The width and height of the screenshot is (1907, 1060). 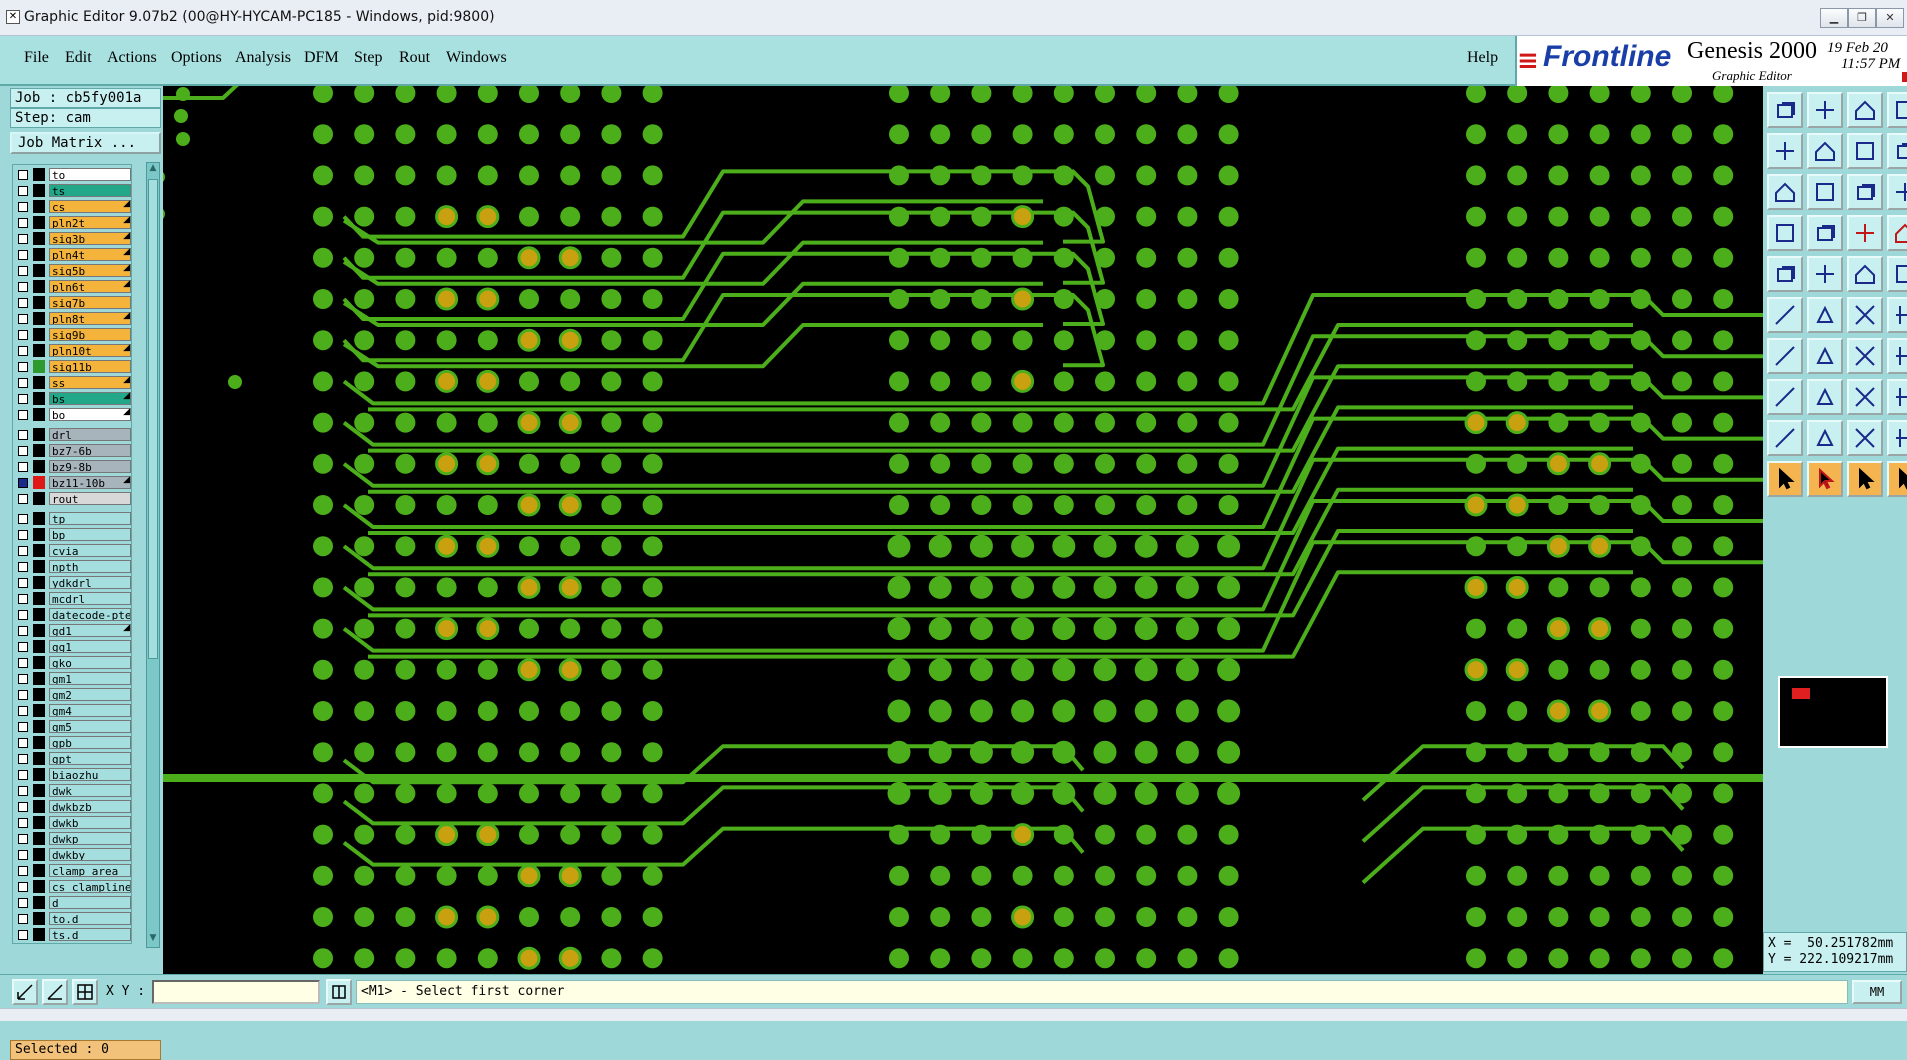 I want to click on layer-row-gm1: gm1, so click(x=72, y=678).